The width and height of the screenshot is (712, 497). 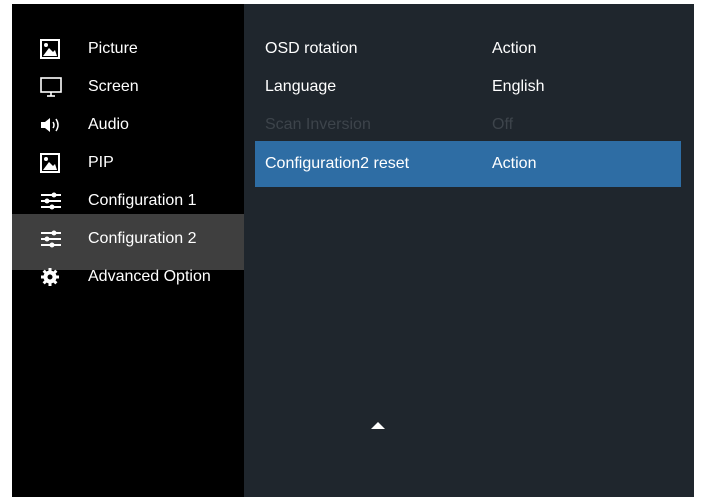 What do you see at coordinates (128, 163) in the screenshot?
I see `sidebar-item-pip: PIP` at bounding box center [128, 163].